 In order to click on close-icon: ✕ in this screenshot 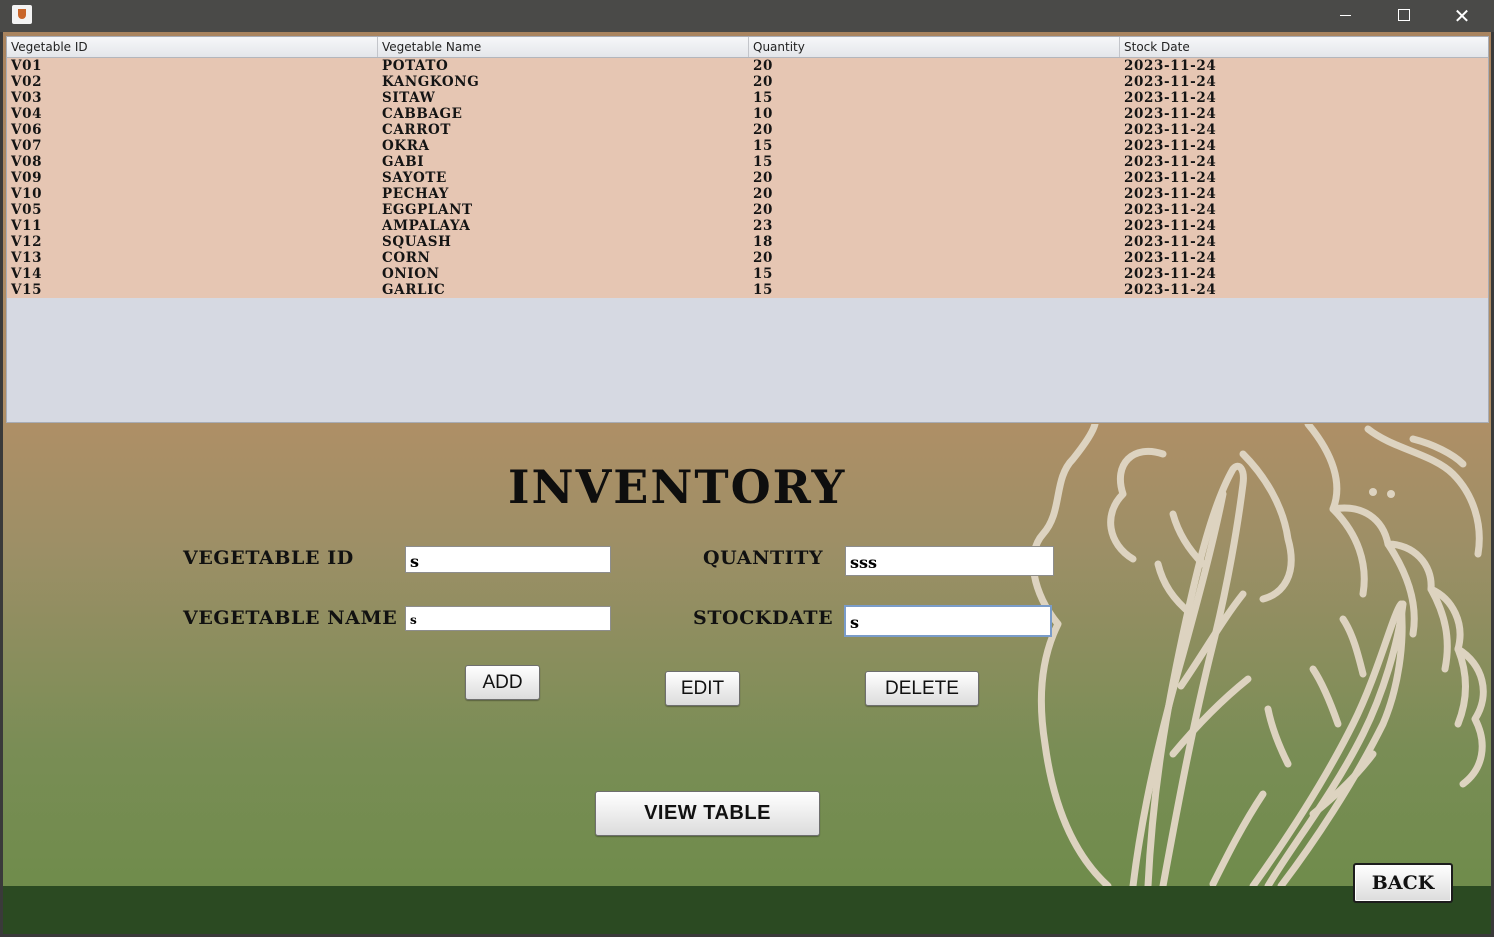, I will do `click(1462, 16)`.